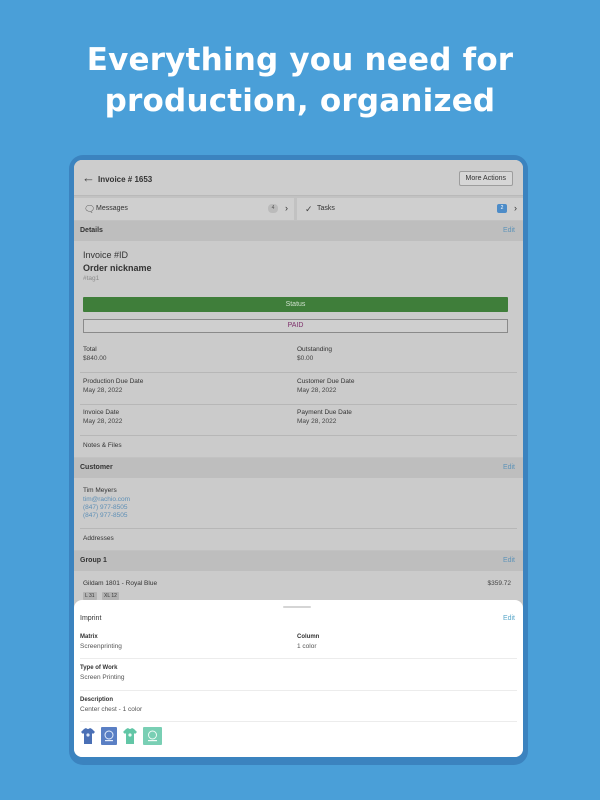 This screenshot has width=600, height=800. I want to click on group-section-header: Group 1 Edit, so click(298, 561).